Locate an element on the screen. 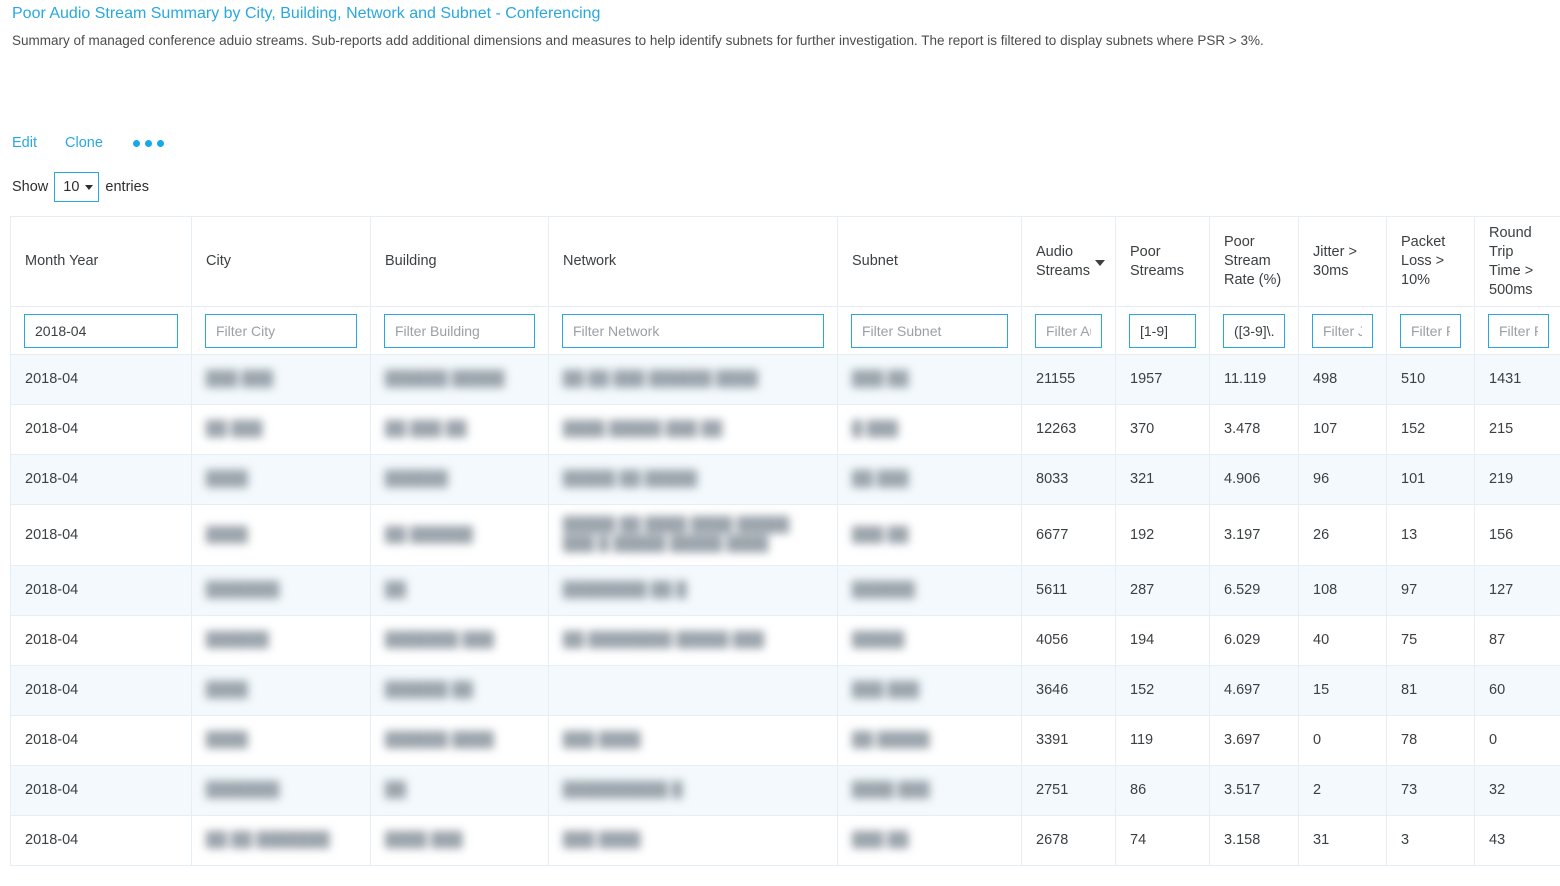 This screenshot has height=886, width=1560. column-header-month-year: Month Year is located at coordinates (101, 261).